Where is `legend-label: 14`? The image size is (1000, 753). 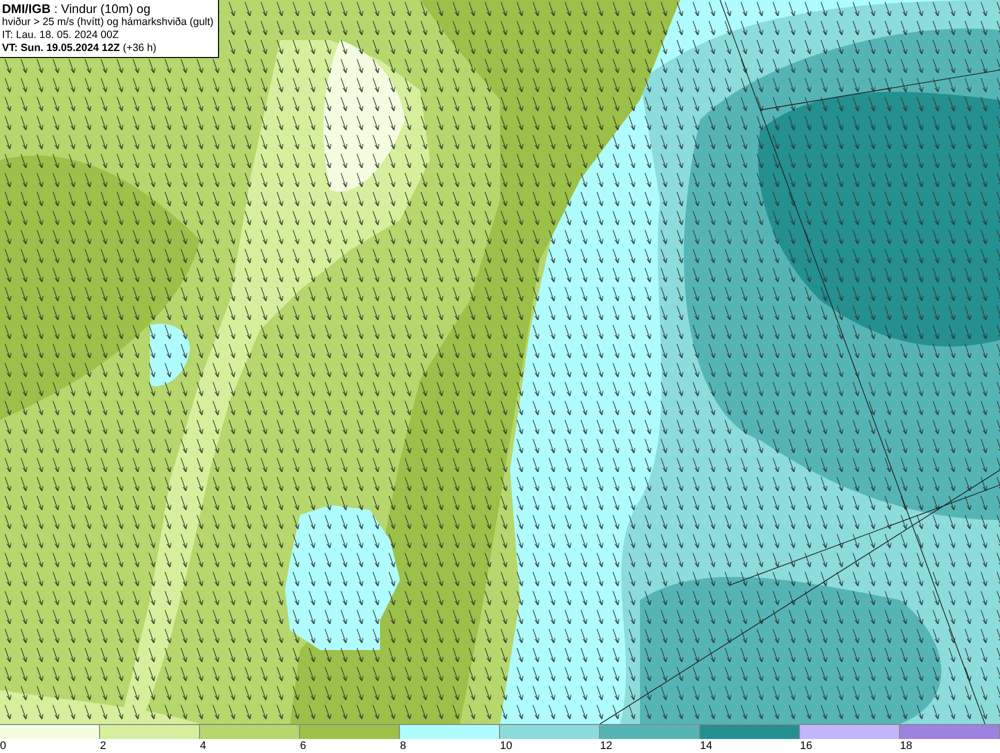
legend-label: 14 is located at coordinates (706, 746).